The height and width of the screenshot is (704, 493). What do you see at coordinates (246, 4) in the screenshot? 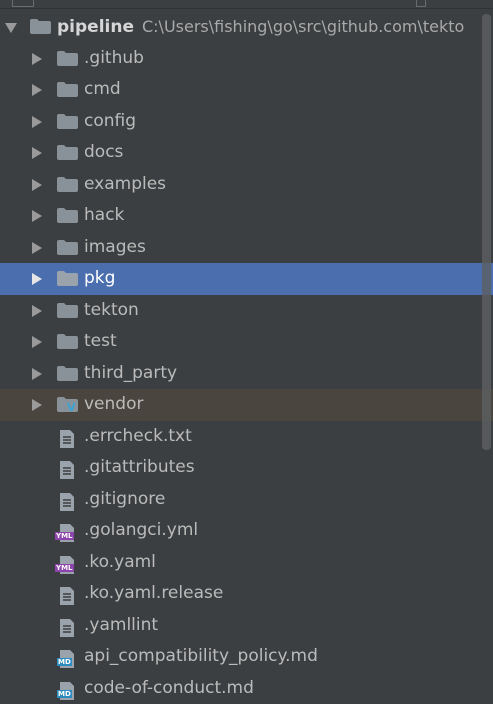
I see `tool-window-header` at bounding box center [246, 4].